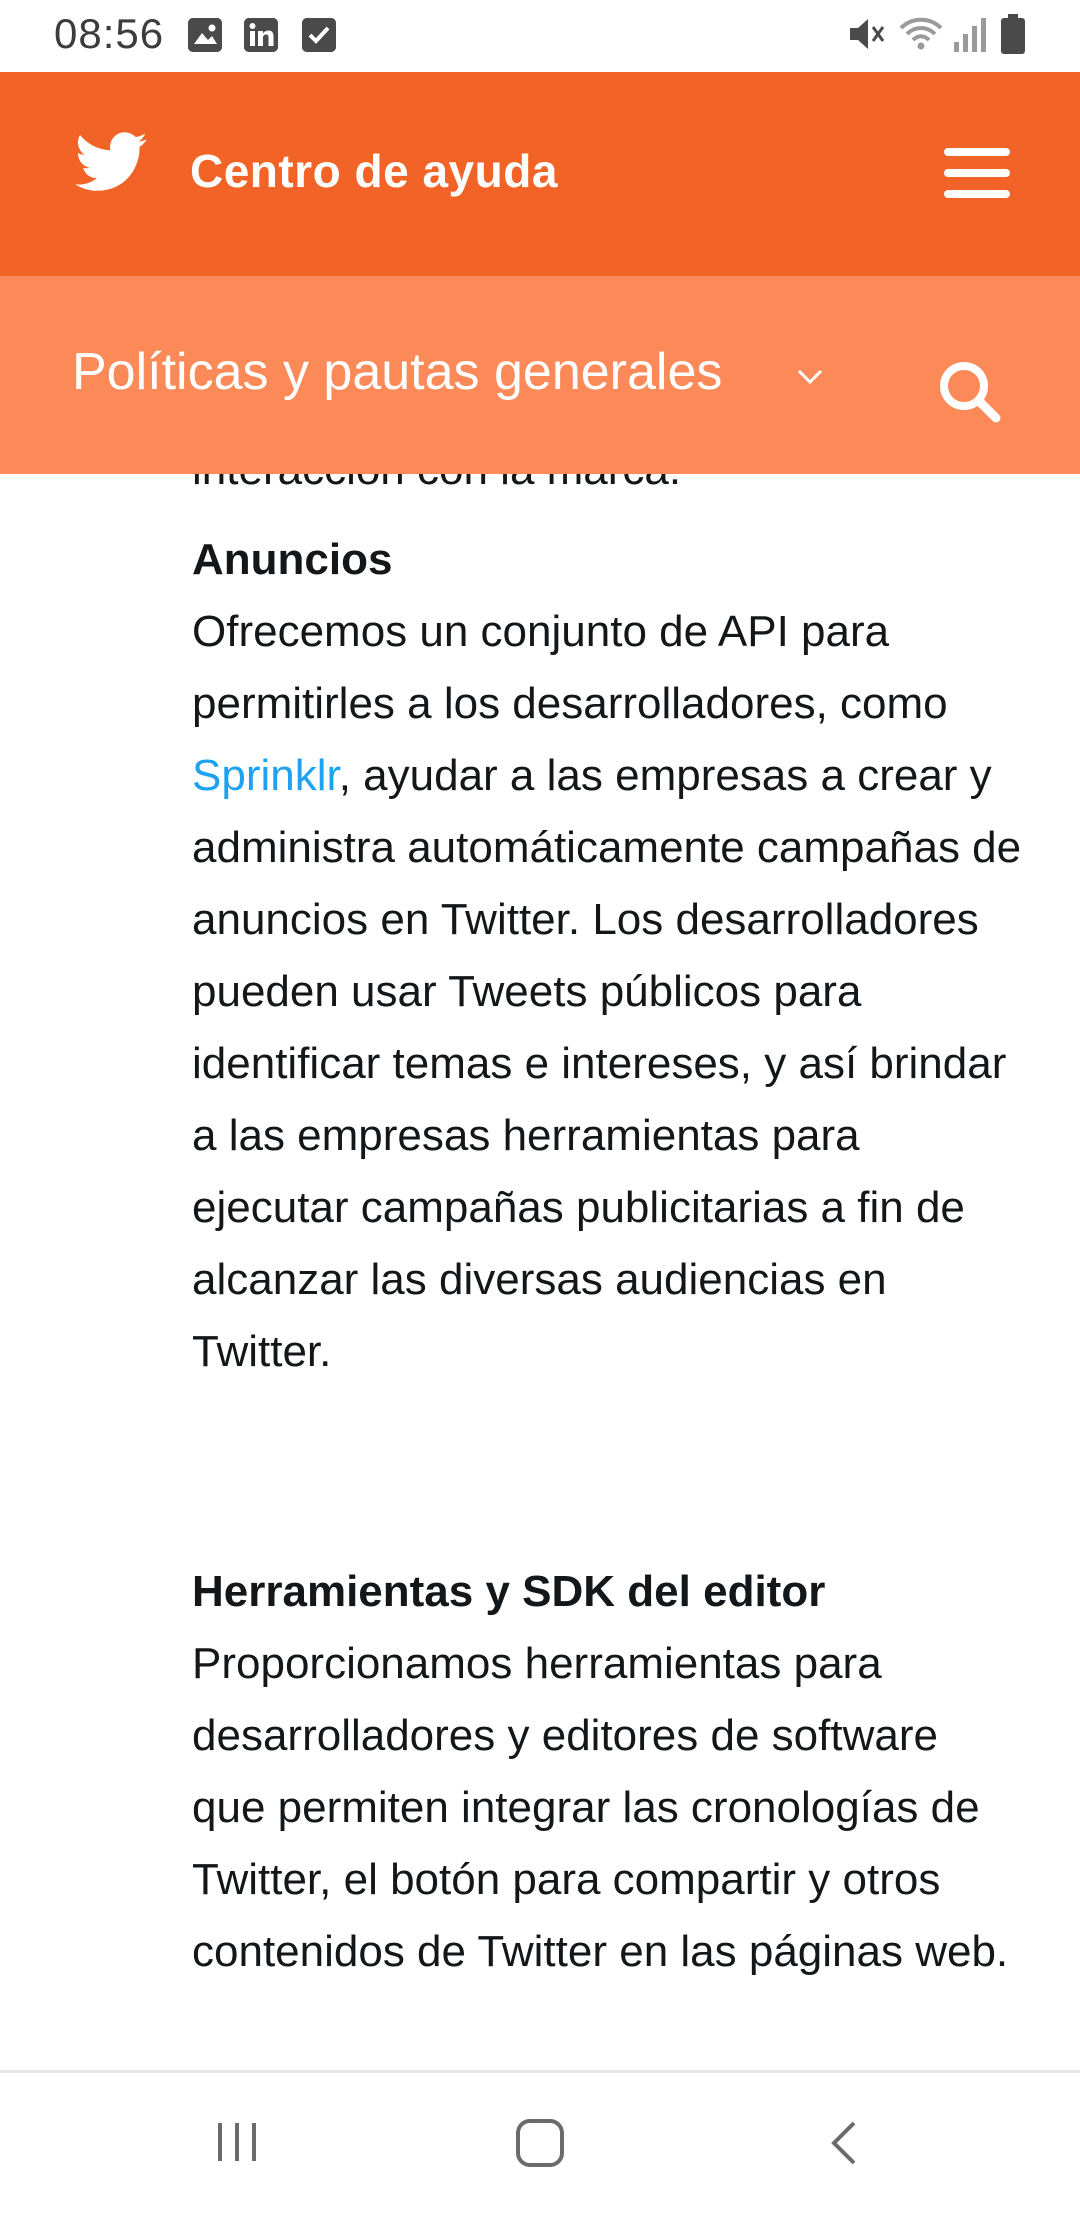 The height and width of the screenshot is (2223, 1080). I want to click on help-center-header: Centro de ayuda, so click(540, 174).